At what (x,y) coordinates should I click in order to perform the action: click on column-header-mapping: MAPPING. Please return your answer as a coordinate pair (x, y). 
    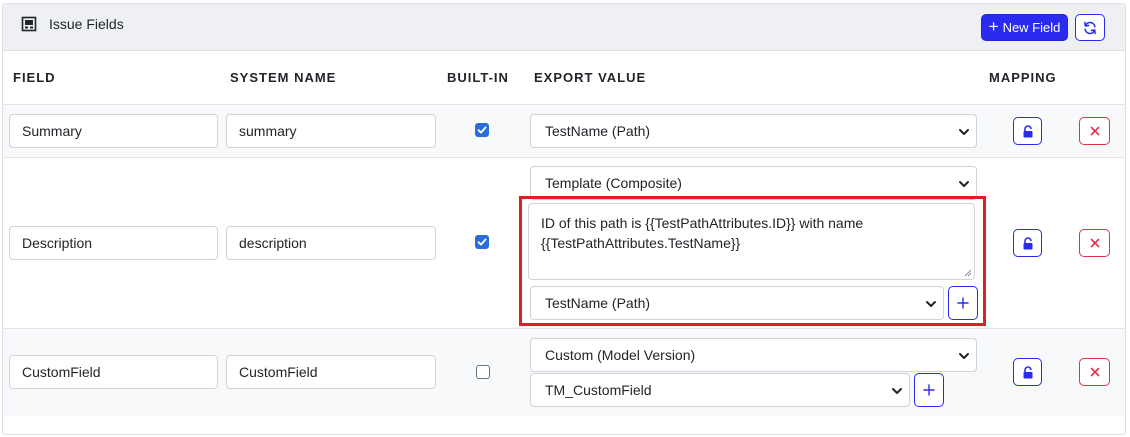
    Looking at the image, I should click on (1023, 77).